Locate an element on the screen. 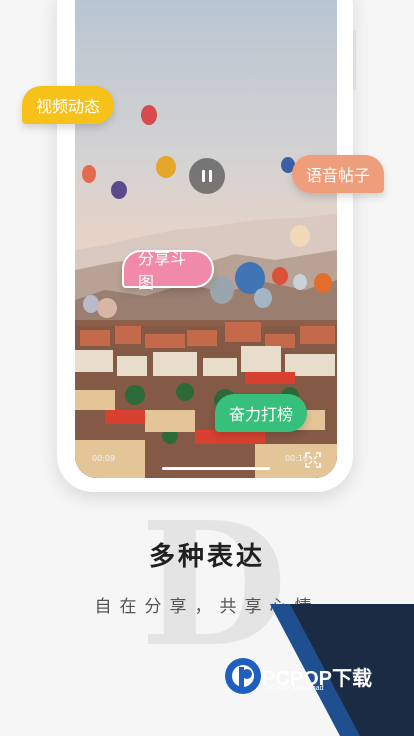  tag-meme-label: 分享斗图 is located at coordinates (162, 270).